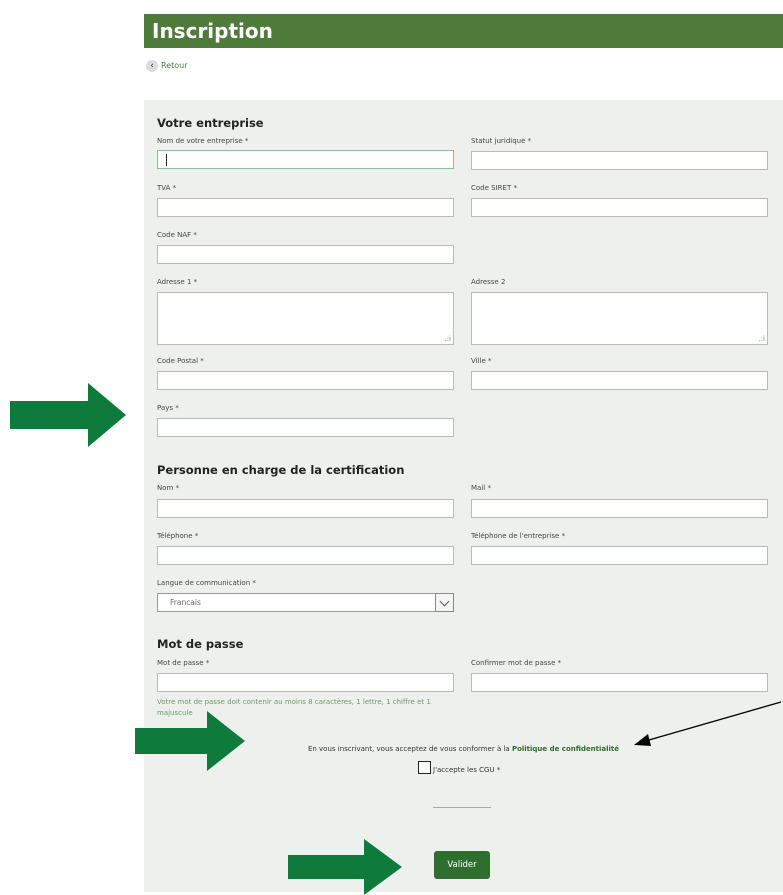 This screenshot has width=783, height=895. Describe the element at coordinates (424, 767) in the screenshot. I see `cgu-checkbox` at that location.